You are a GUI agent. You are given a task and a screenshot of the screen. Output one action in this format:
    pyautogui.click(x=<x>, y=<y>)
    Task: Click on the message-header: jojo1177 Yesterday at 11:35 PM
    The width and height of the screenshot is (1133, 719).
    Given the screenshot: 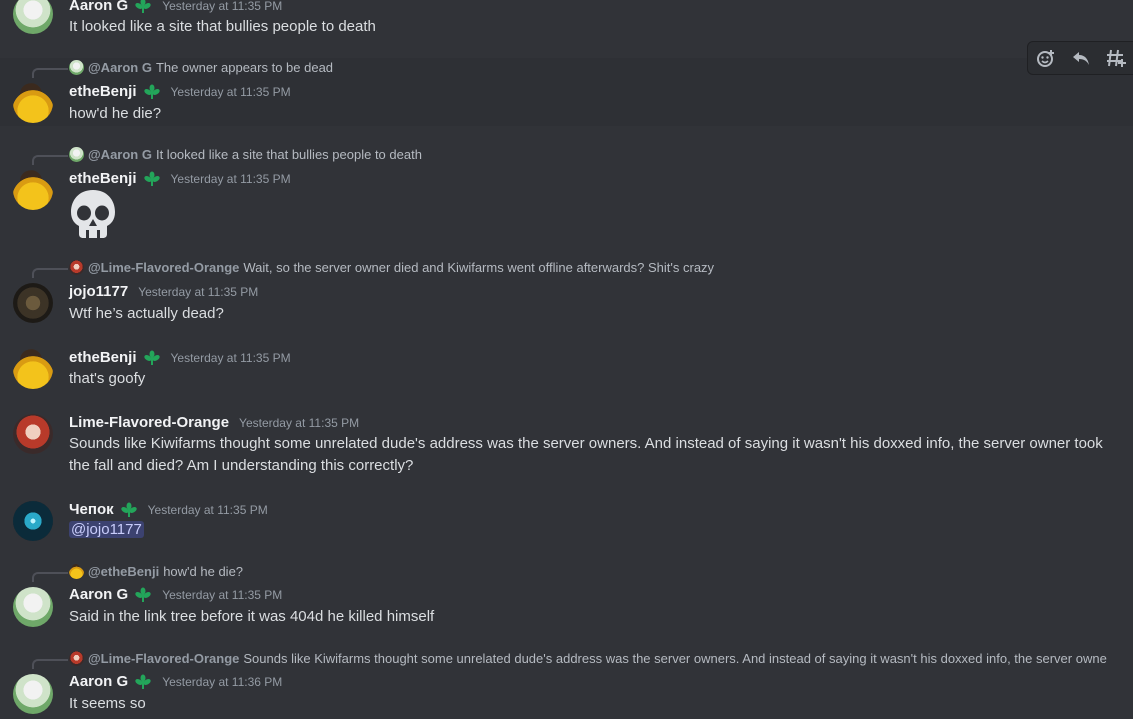 What is the action you would take?
    pyautogui.click(x=163, y=291)
    